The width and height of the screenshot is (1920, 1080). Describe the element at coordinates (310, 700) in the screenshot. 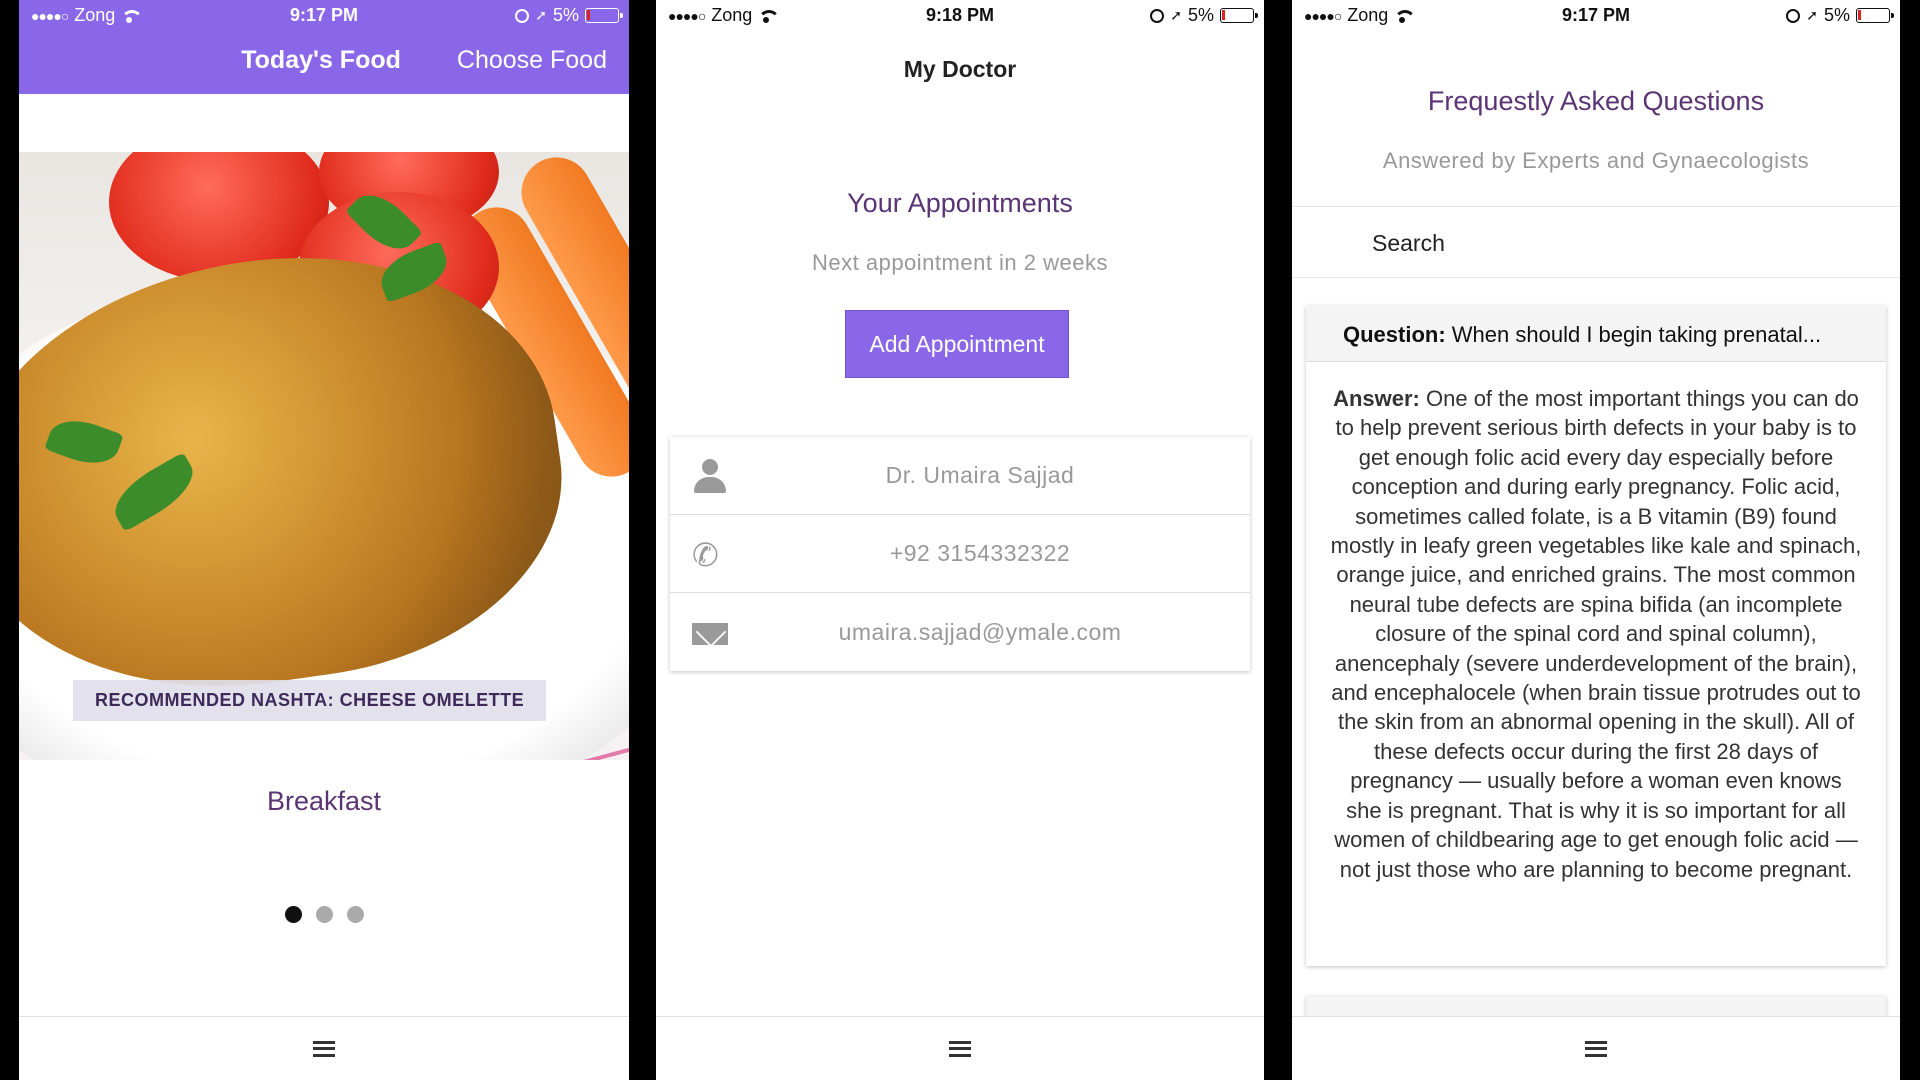

I see `food-recommendation-caption: RECOMMENDED NASHTA: CHEESE OMELETTE` at that location.